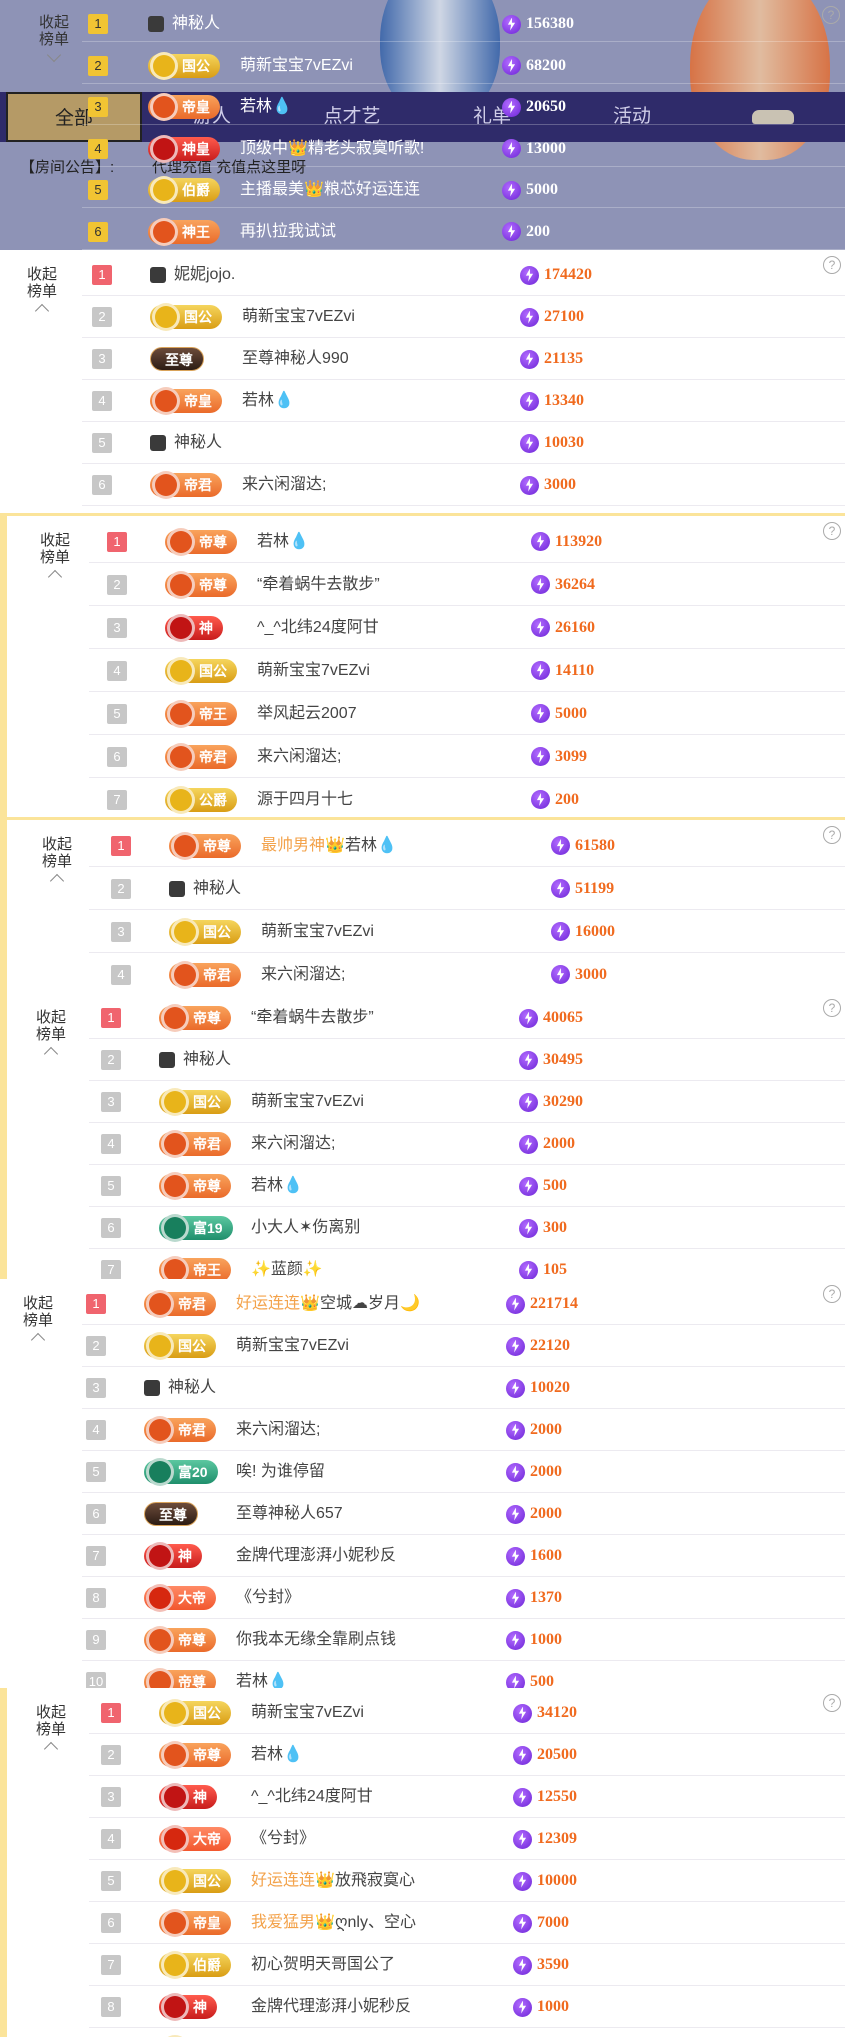 This screenshot has width=845, height=2037. What do you see at coordinates (422, 1304) in the screenshot?
I see `leaderboard-row: 1 帝君 好运连连👑空城☁岁月🌙 221714` at bounding box center [422, 1304].